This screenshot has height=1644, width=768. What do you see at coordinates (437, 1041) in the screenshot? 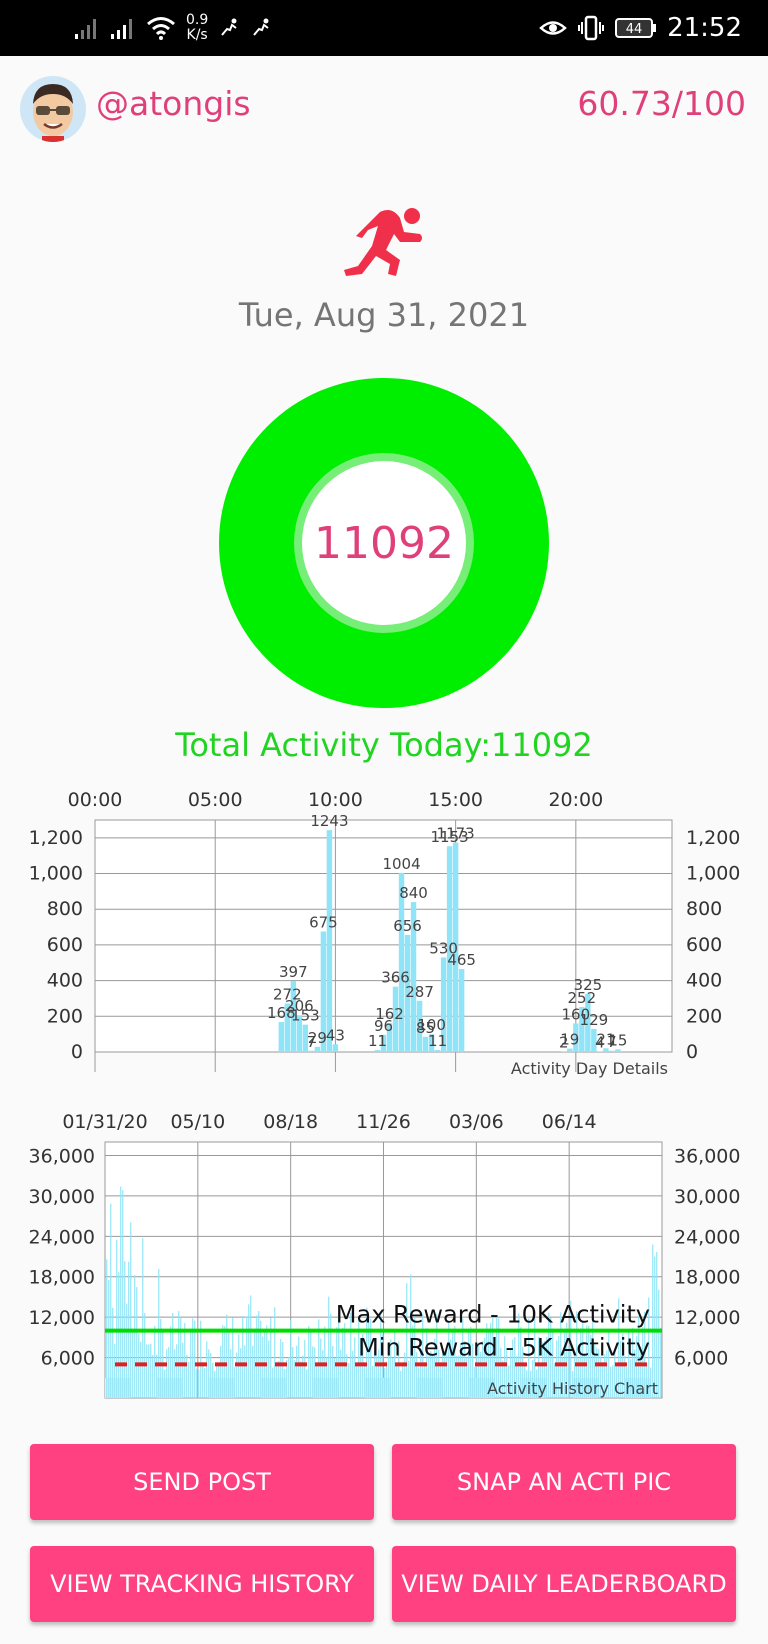
I see `day-bar-label: 11` at bounding box center [437, 1041].